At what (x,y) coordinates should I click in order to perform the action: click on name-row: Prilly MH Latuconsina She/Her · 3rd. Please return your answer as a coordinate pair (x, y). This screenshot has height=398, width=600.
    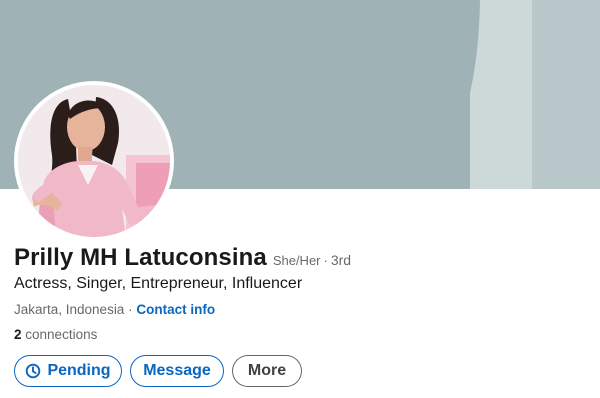
    Looking at the image, I should click on (182, 258).